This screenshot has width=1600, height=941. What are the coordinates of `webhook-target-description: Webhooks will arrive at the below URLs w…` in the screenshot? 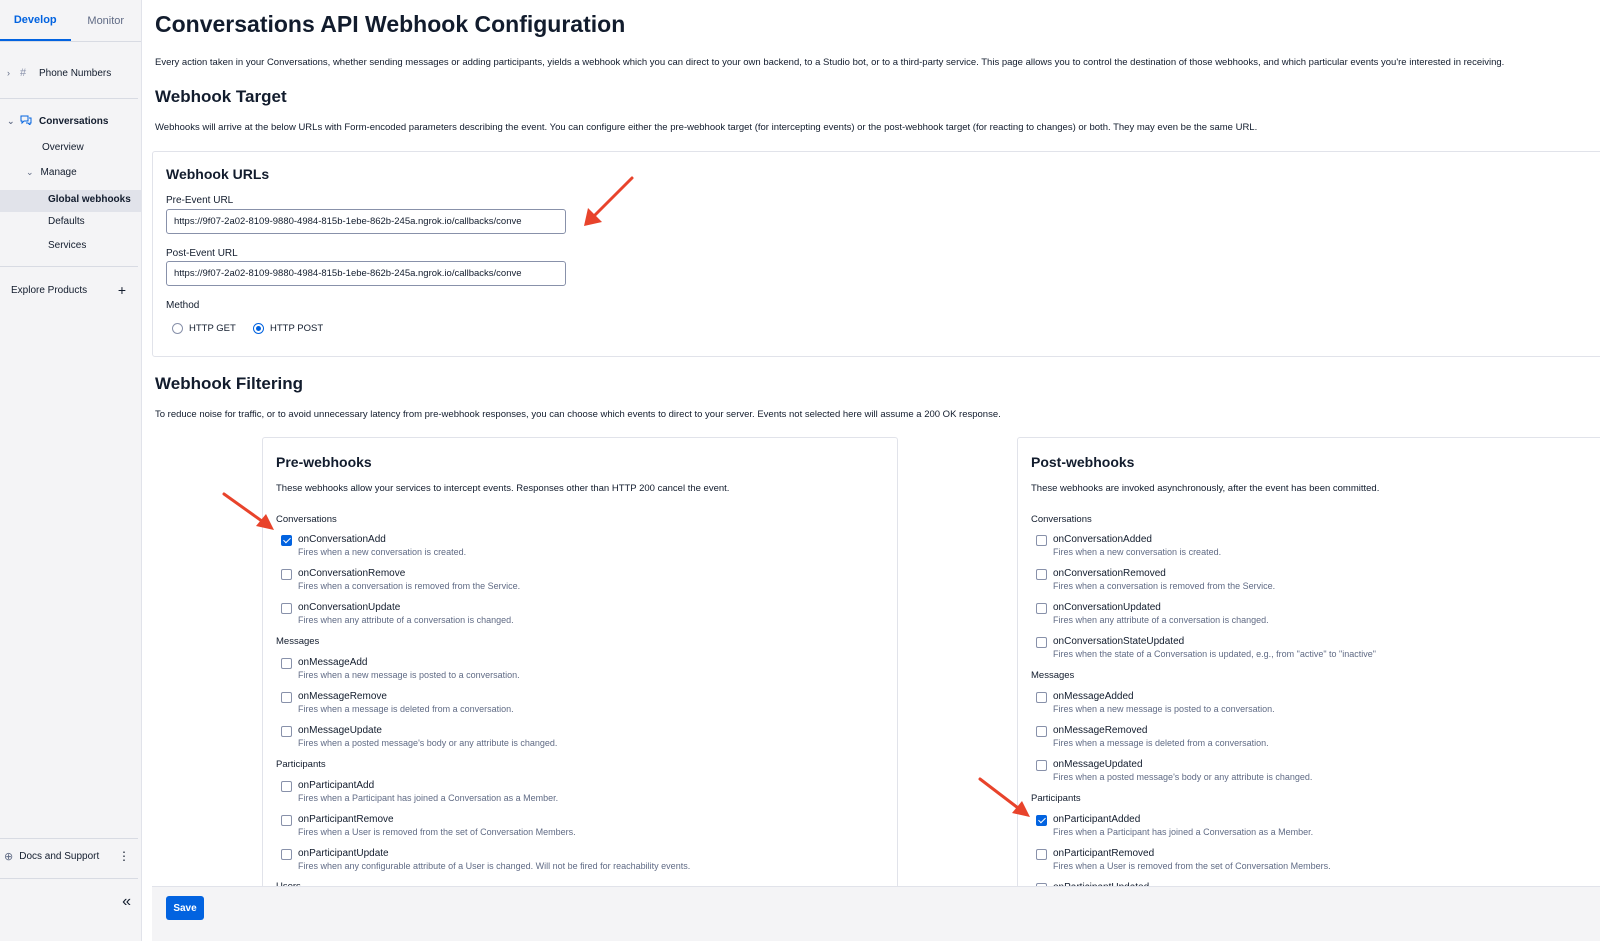 It's located at (706, 127).